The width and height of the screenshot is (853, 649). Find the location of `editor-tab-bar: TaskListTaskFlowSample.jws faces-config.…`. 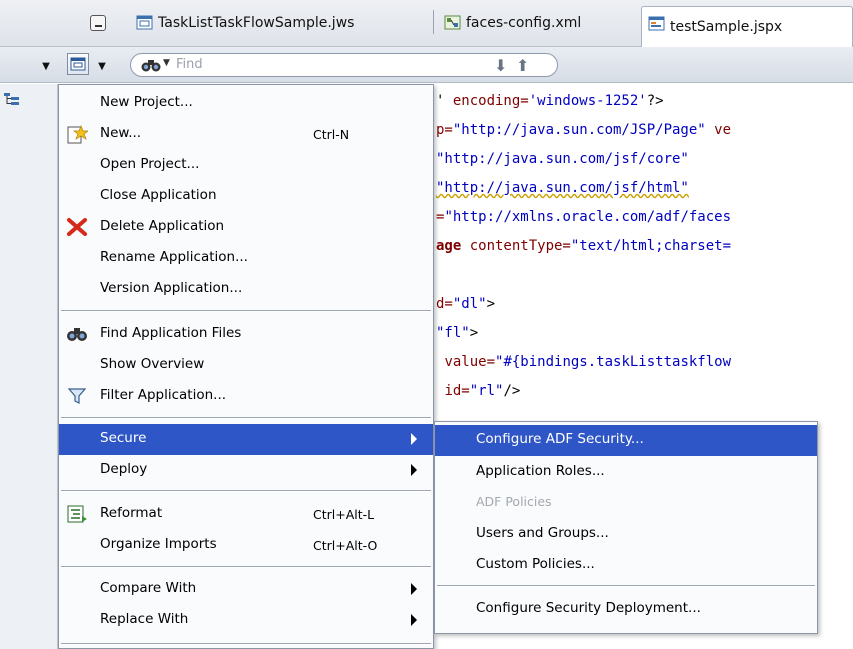

editor-tab-bar: TaskListTaskFlowSample.jws faces-config.… is located at coordinates (426, 23).